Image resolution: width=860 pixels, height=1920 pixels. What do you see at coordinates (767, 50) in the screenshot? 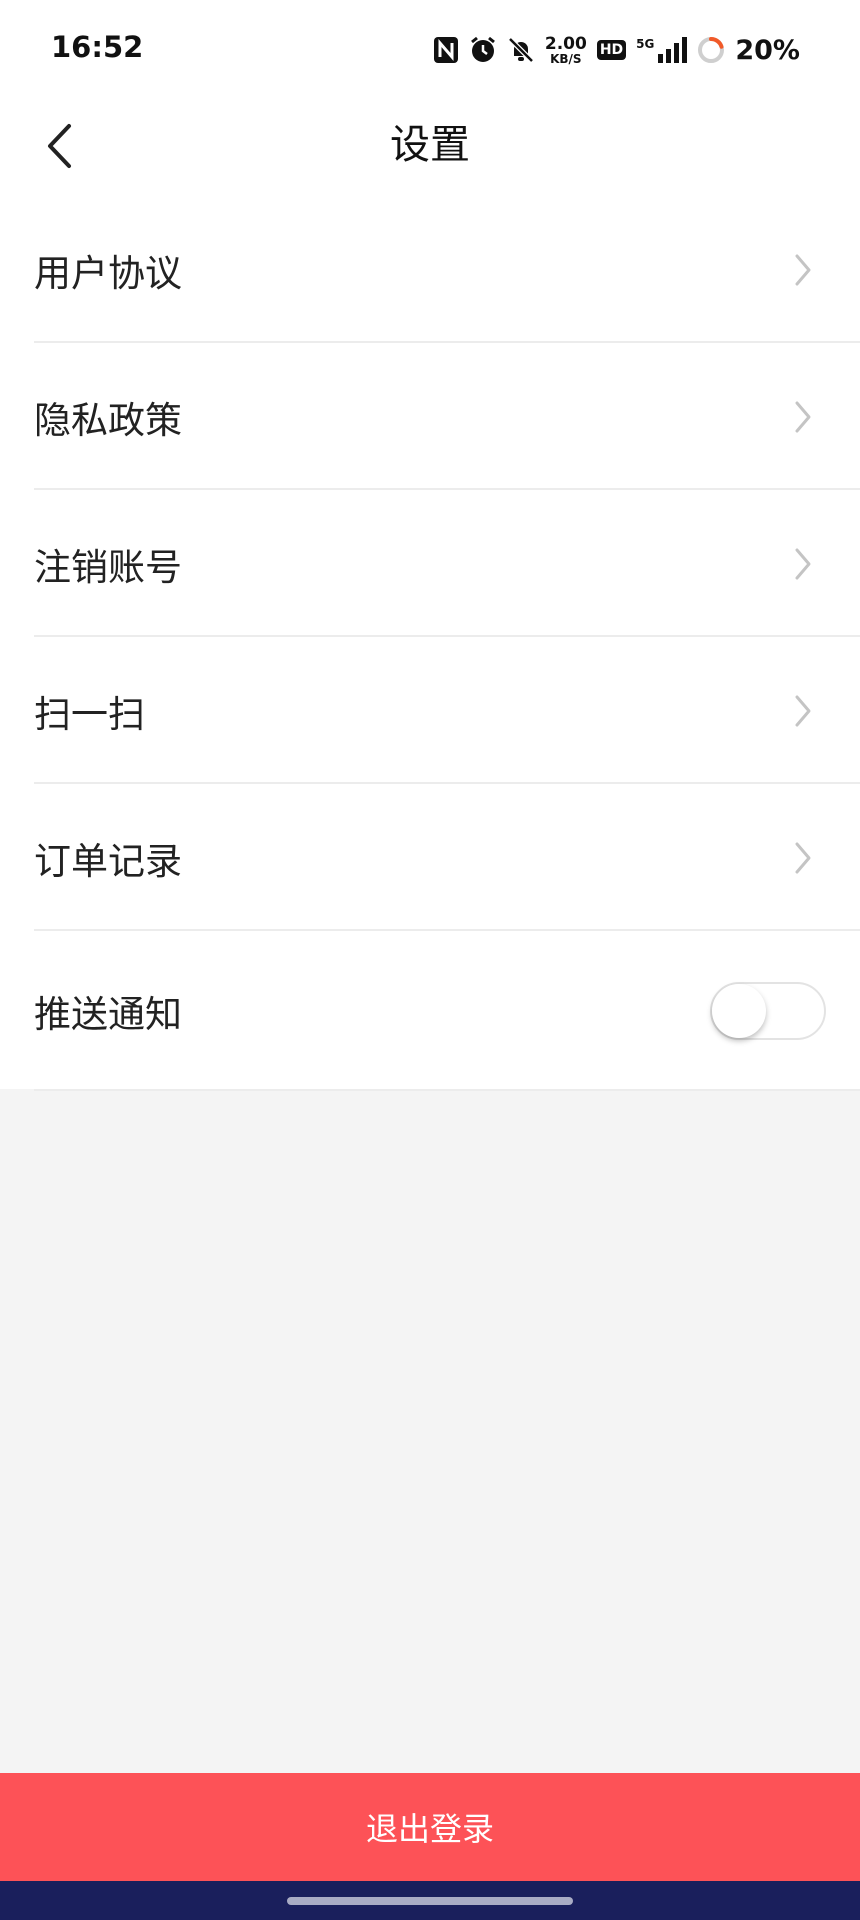
I see `battery-percentage: 20%` at bounding box center [767, 50].